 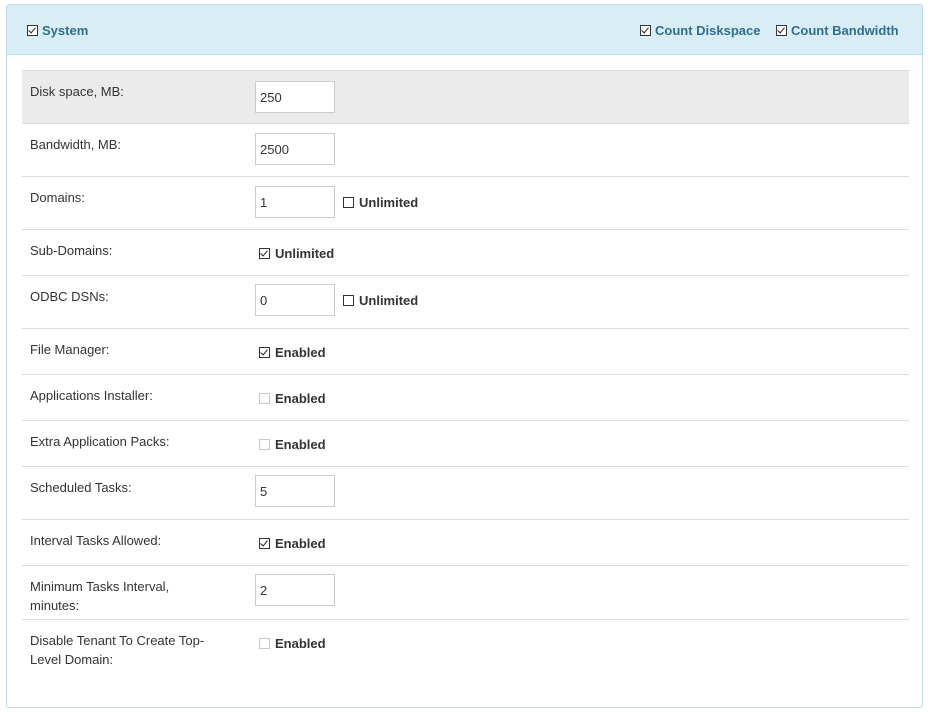 What do you see at coordinates (465, 352) in the screenshot?
I see `row-file-manager: File Manager: Enabled` at bounding box center [465, 352].